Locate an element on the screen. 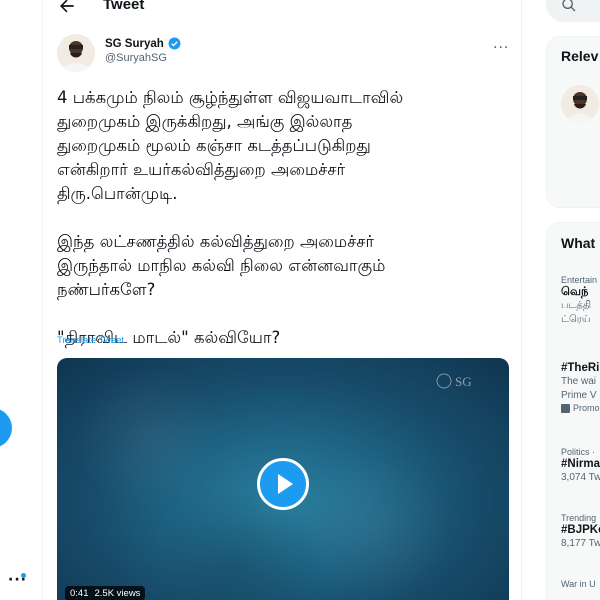 Image resolution: width=600 pixels, height=600 pixels. play-button is located at coordinates (283, 484).